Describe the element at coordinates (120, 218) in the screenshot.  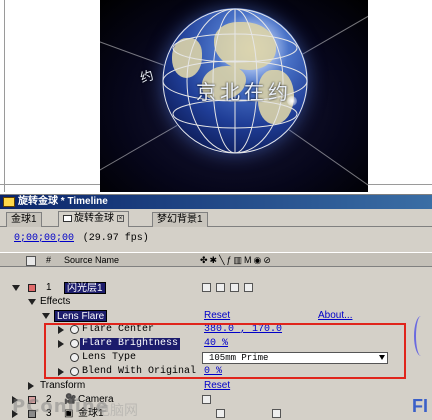
I see `close-icon: ×` at that location.